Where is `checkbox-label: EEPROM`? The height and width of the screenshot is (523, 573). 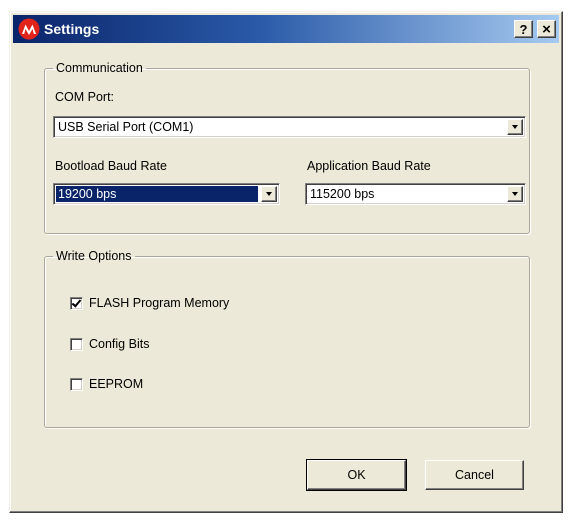
checkbox-label: EEPROM is located at coordinates (116, 384).